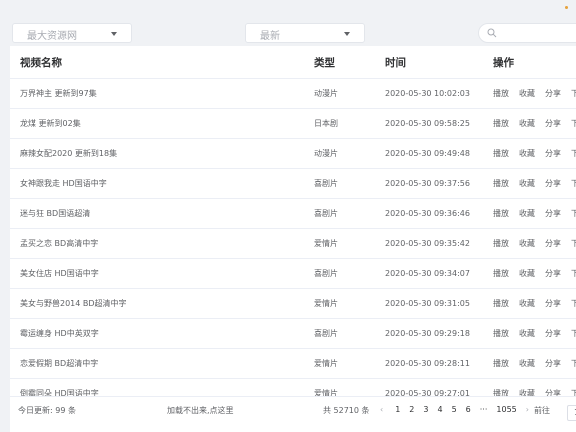 This screenshot has width=576, height=432. I want to click on video-time: 2020-05-30 09:35:42, so click(439, 243).